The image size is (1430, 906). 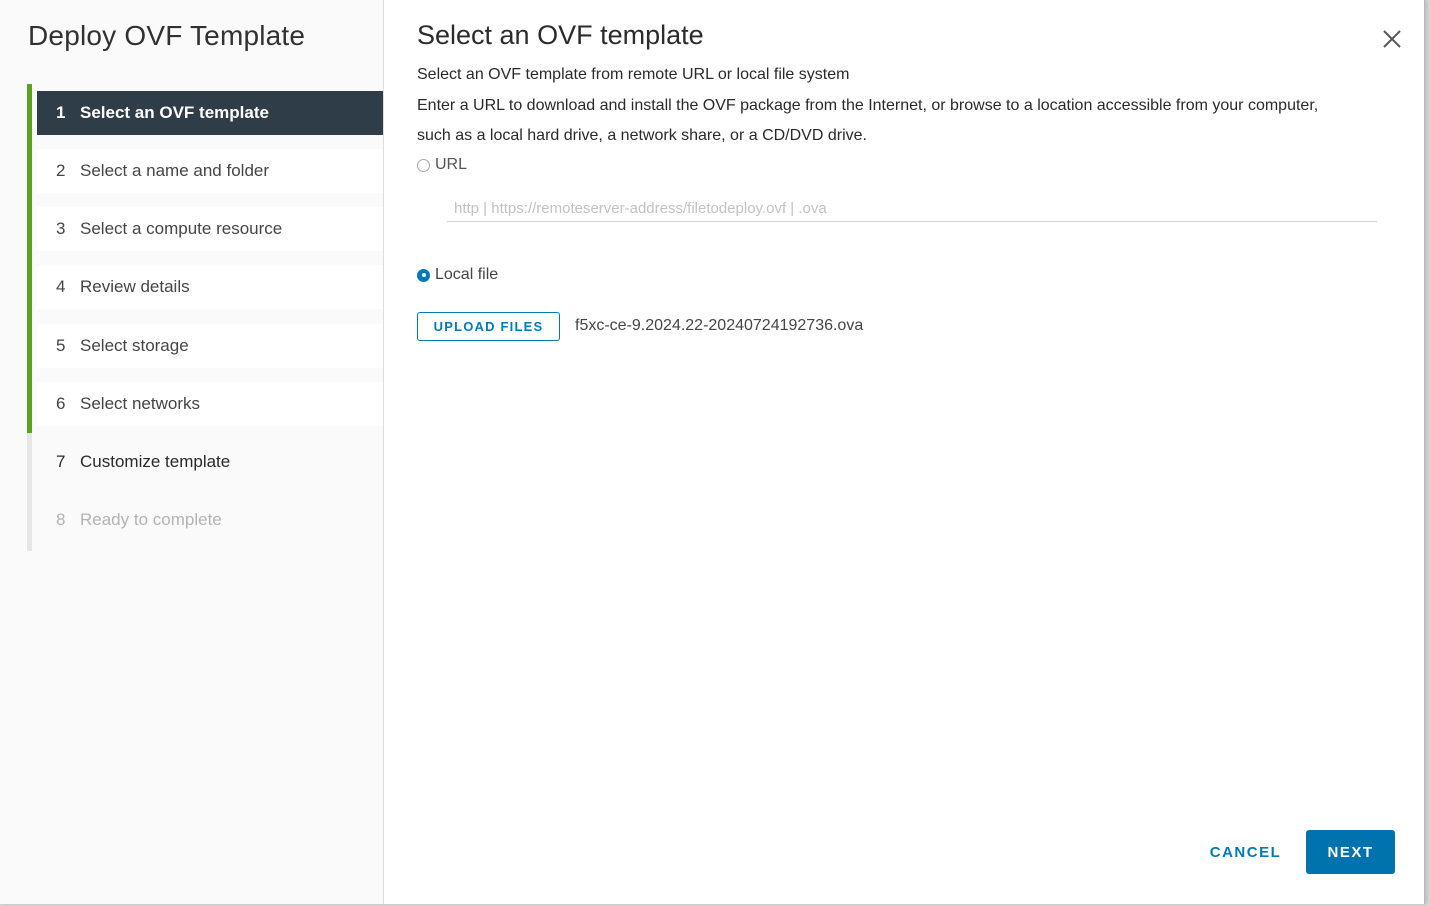 What do you see at coordinates (210, 287) in the screenshot?
I see `step-review-details: 4 Review details` at bounding box center [210, 287].